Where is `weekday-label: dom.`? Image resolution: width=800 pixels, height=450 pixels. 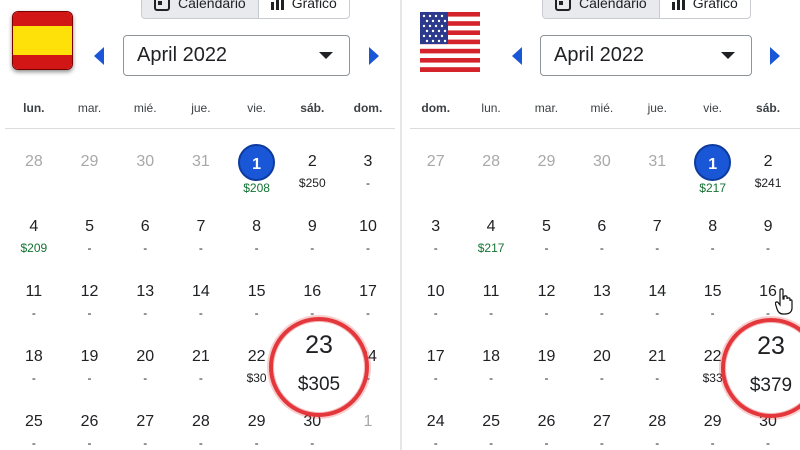 weekday-label: dom. is located at coordinates (436, 108).